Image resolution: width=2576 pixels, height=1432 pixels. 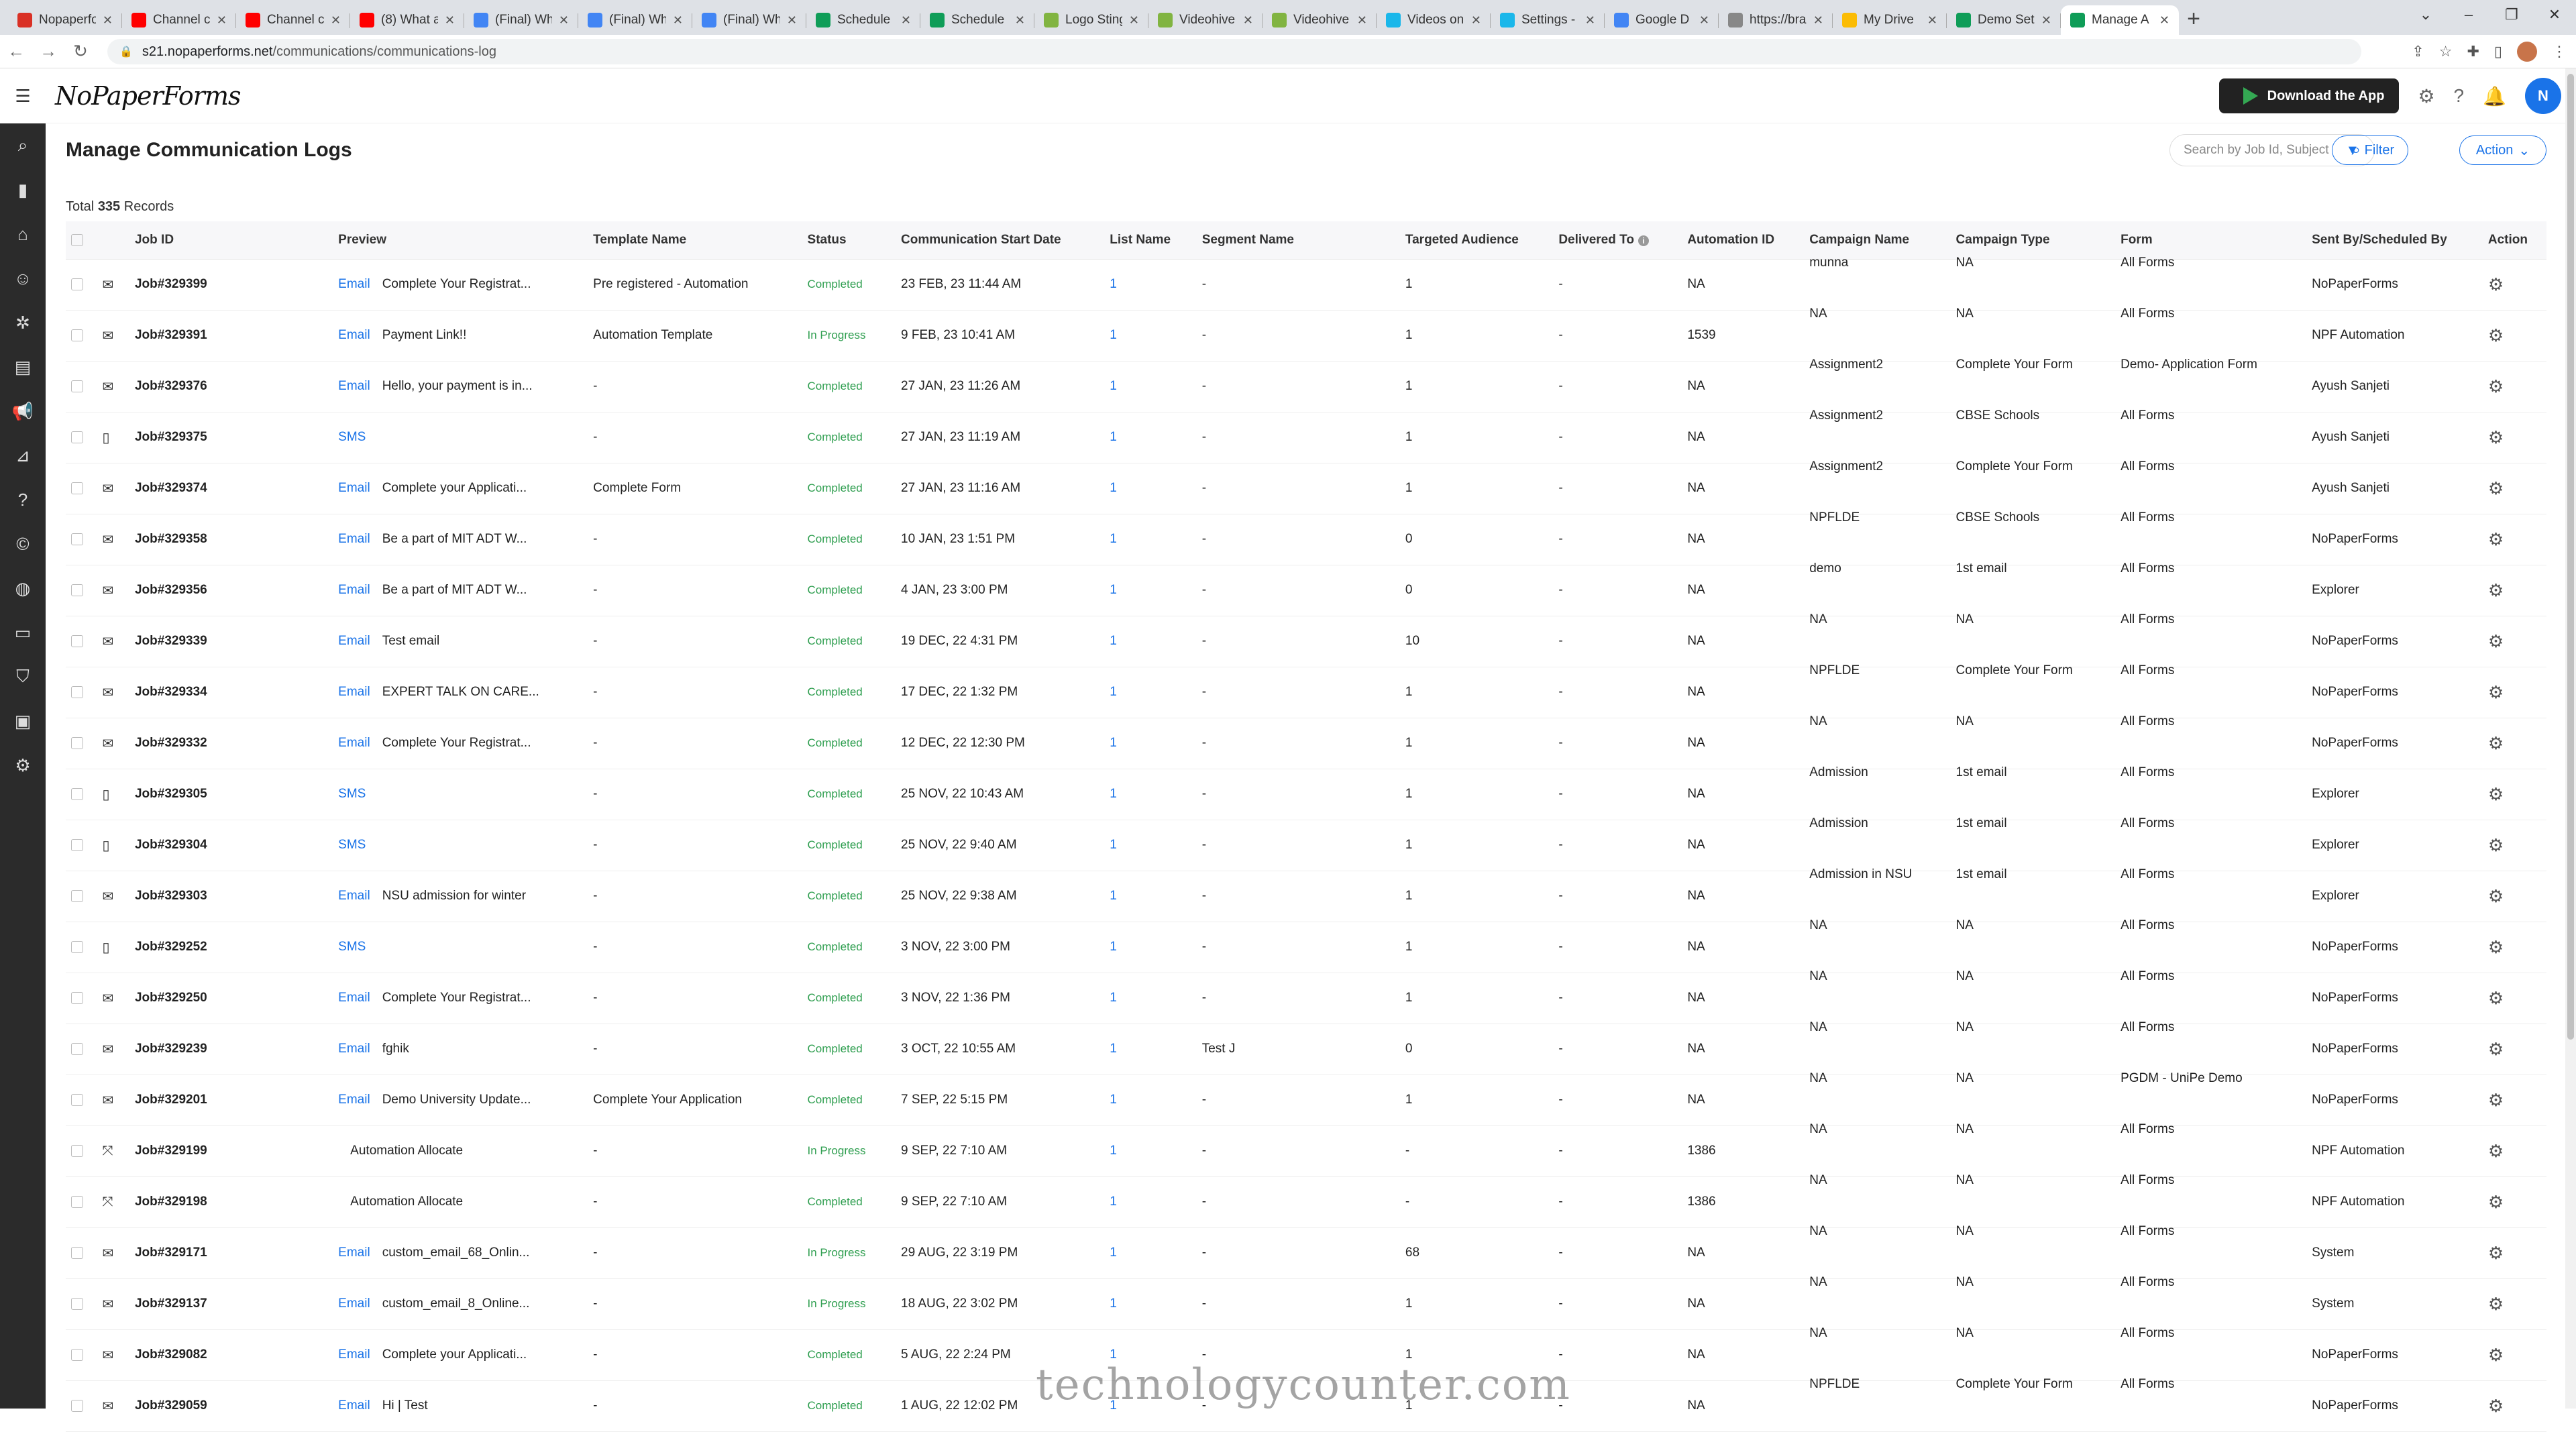 I want to click on job-id: Job#329334, so click(x=231, y=692).